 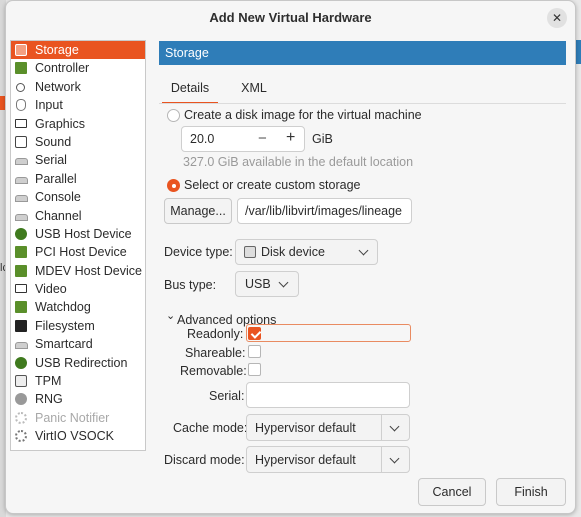 I want to click on sidebar-item-label: Graphics, so click(x=60, y=123).